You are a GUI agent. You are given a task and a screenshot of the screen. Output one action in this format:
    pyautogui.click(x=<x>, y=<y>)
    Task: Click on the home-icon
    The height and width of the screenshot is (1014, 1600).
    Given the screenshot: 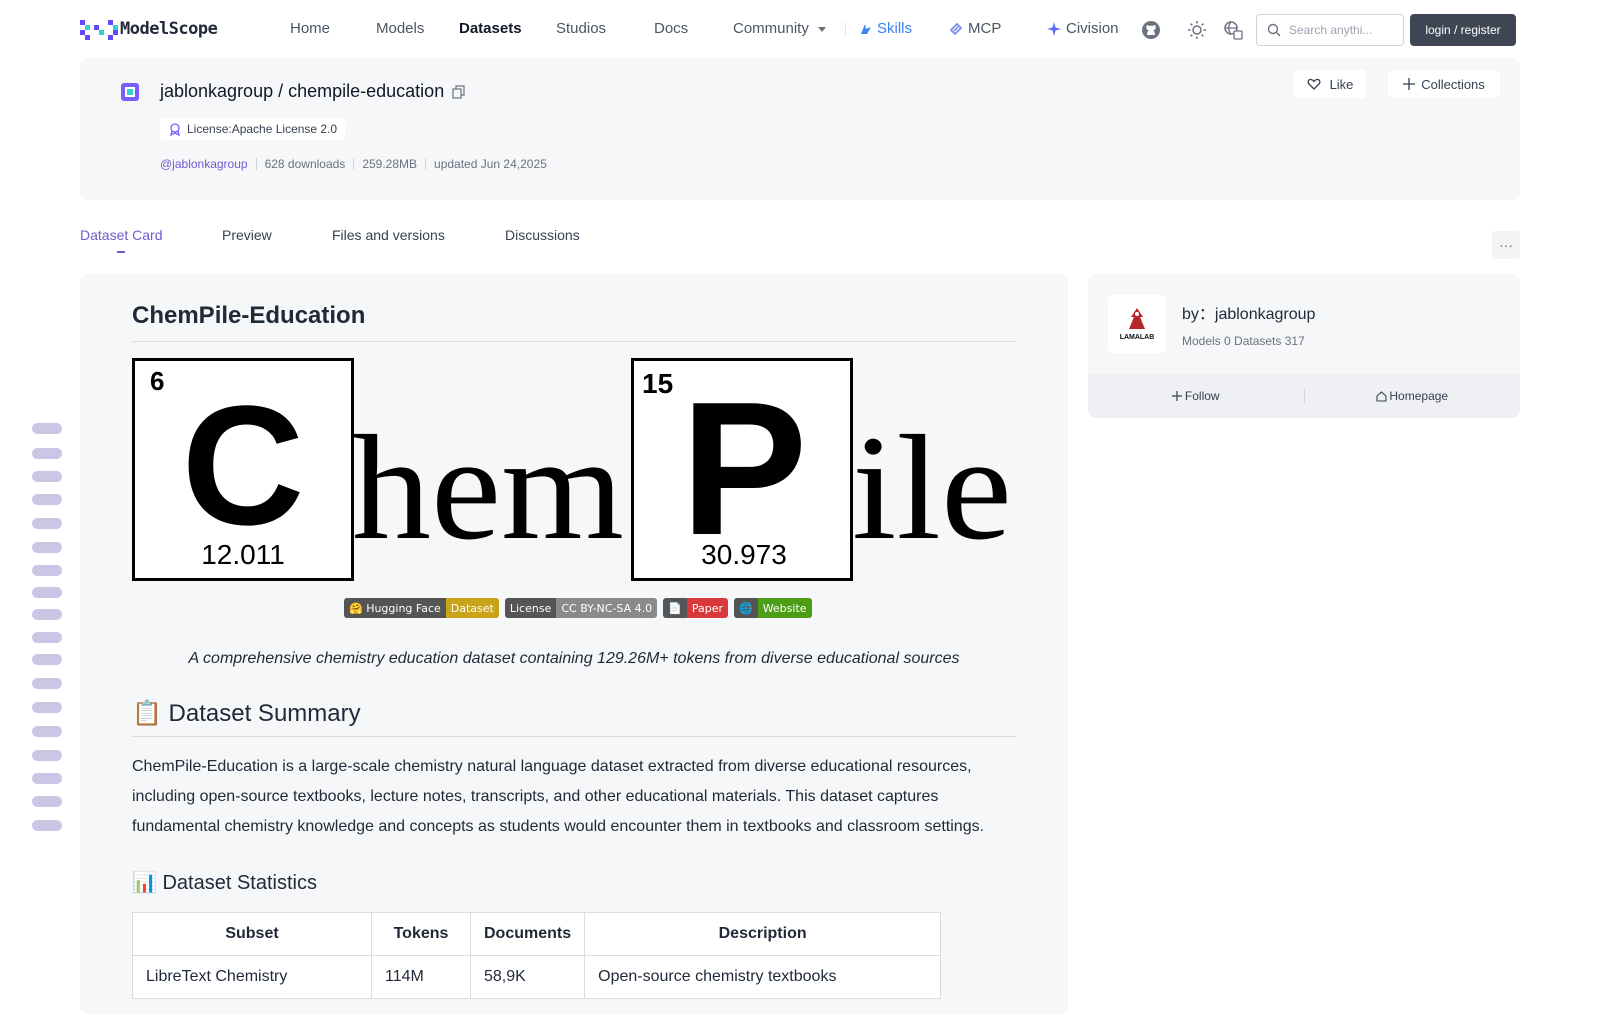 What is the action you would take?
    pyautogui.click(x=1381, y=396)
    